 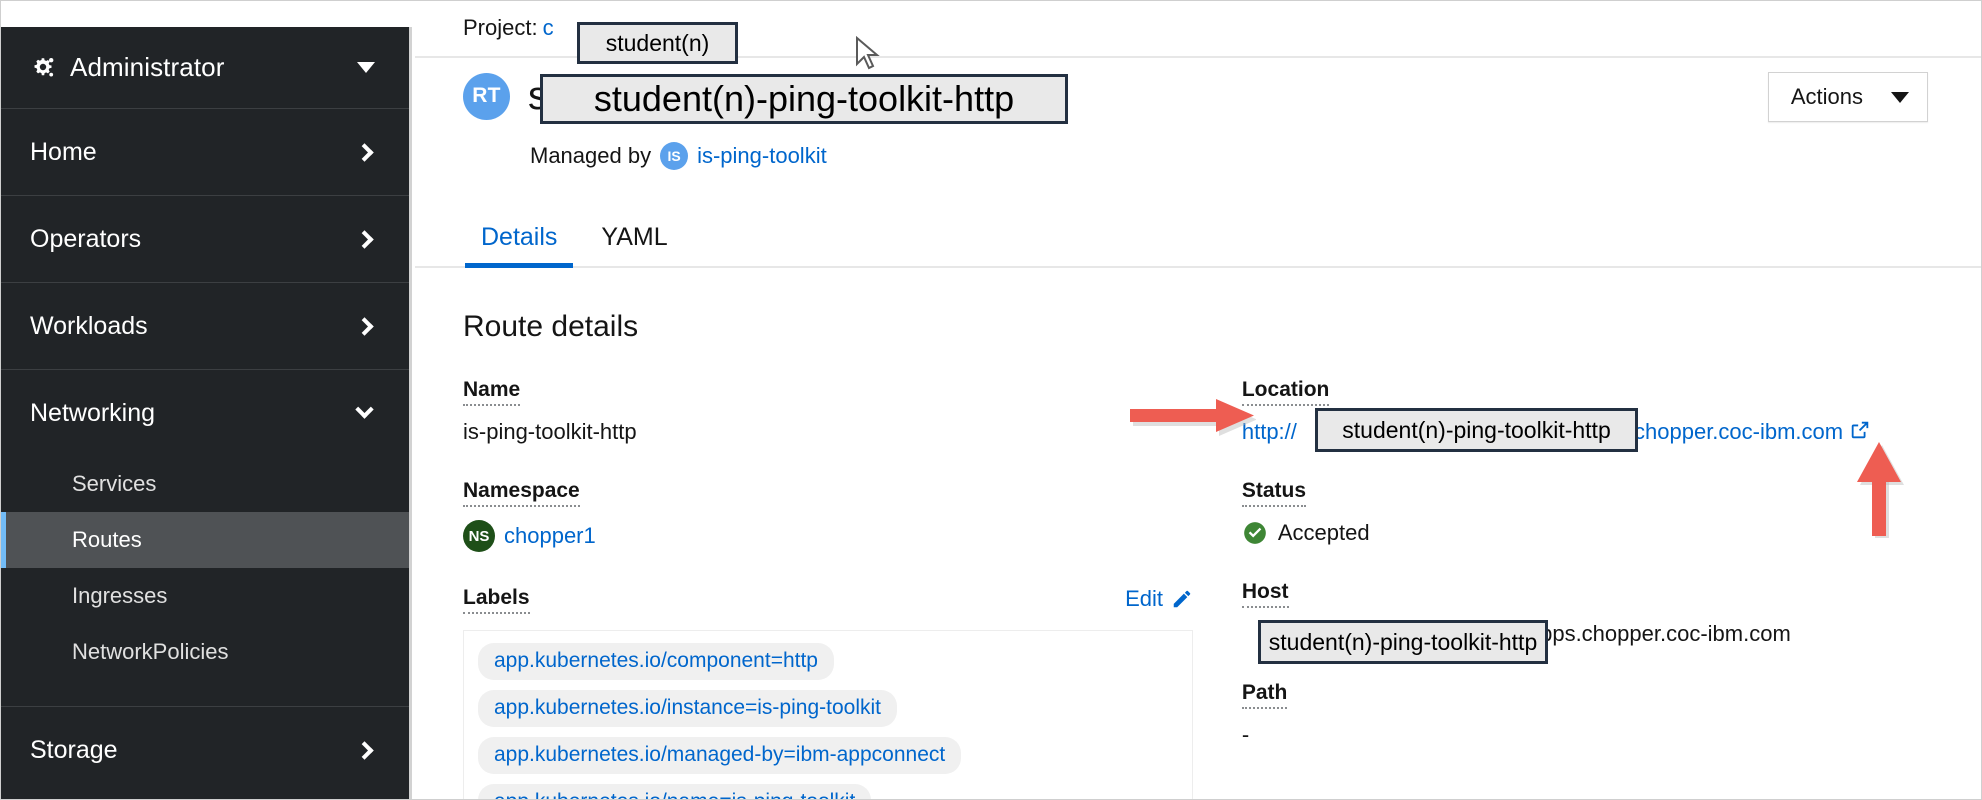 I want to click on edit-labels-button: Edit, so click(x=1159, y=599).